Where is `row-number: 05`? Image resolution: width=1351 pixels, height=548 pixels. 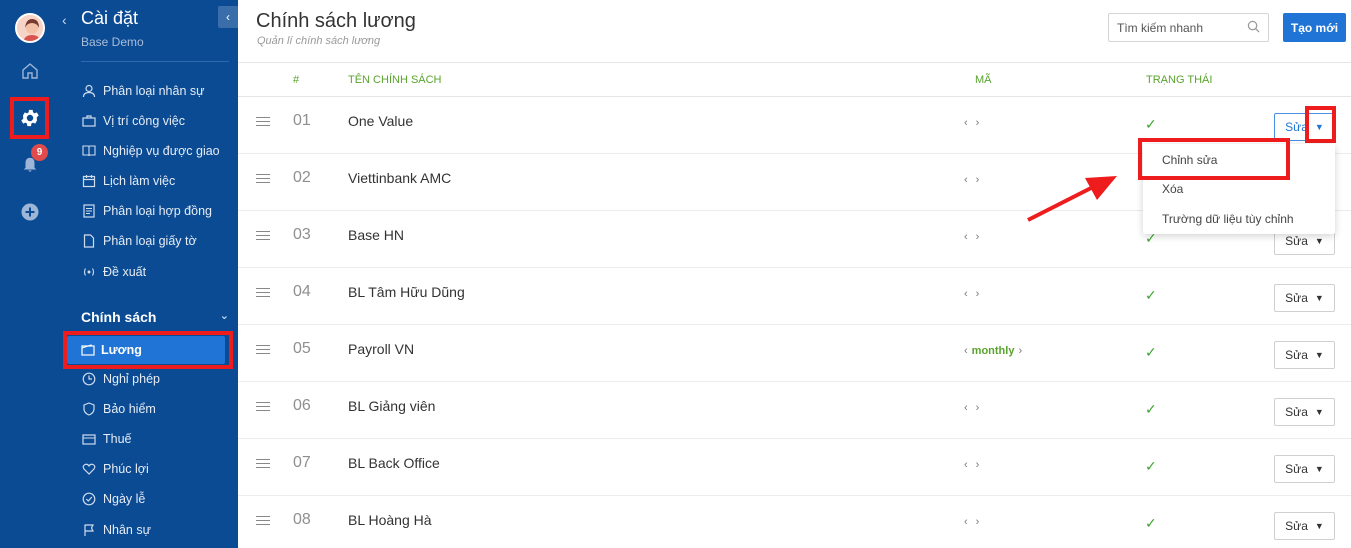
row-number: 05 is located at coordinates (302, 348).